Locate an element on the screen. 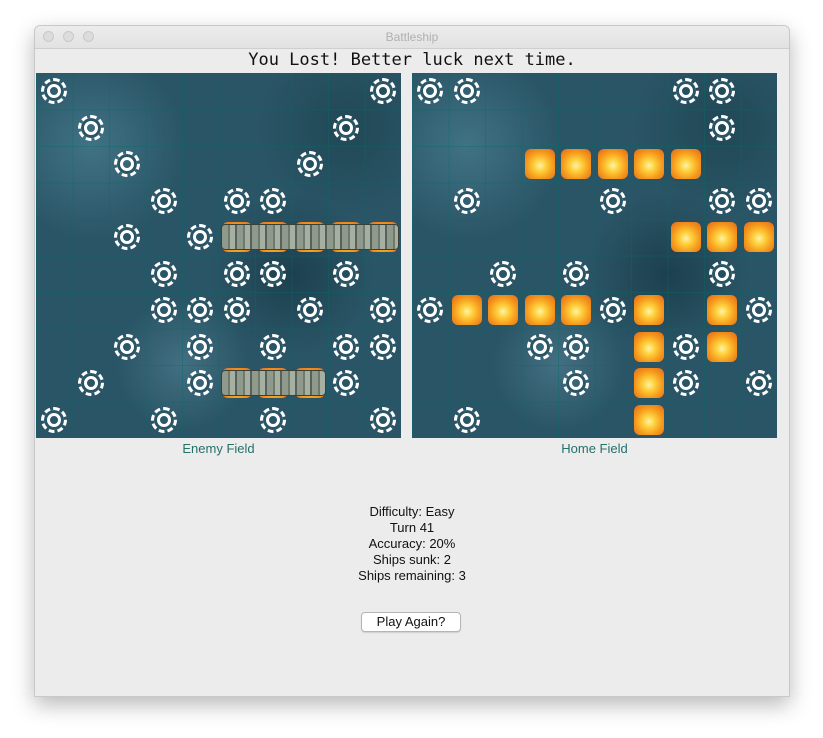 This screenshot has width=823, height=738. accuracy-text: Accuracy: 20% is located at coordinates (412, 543).